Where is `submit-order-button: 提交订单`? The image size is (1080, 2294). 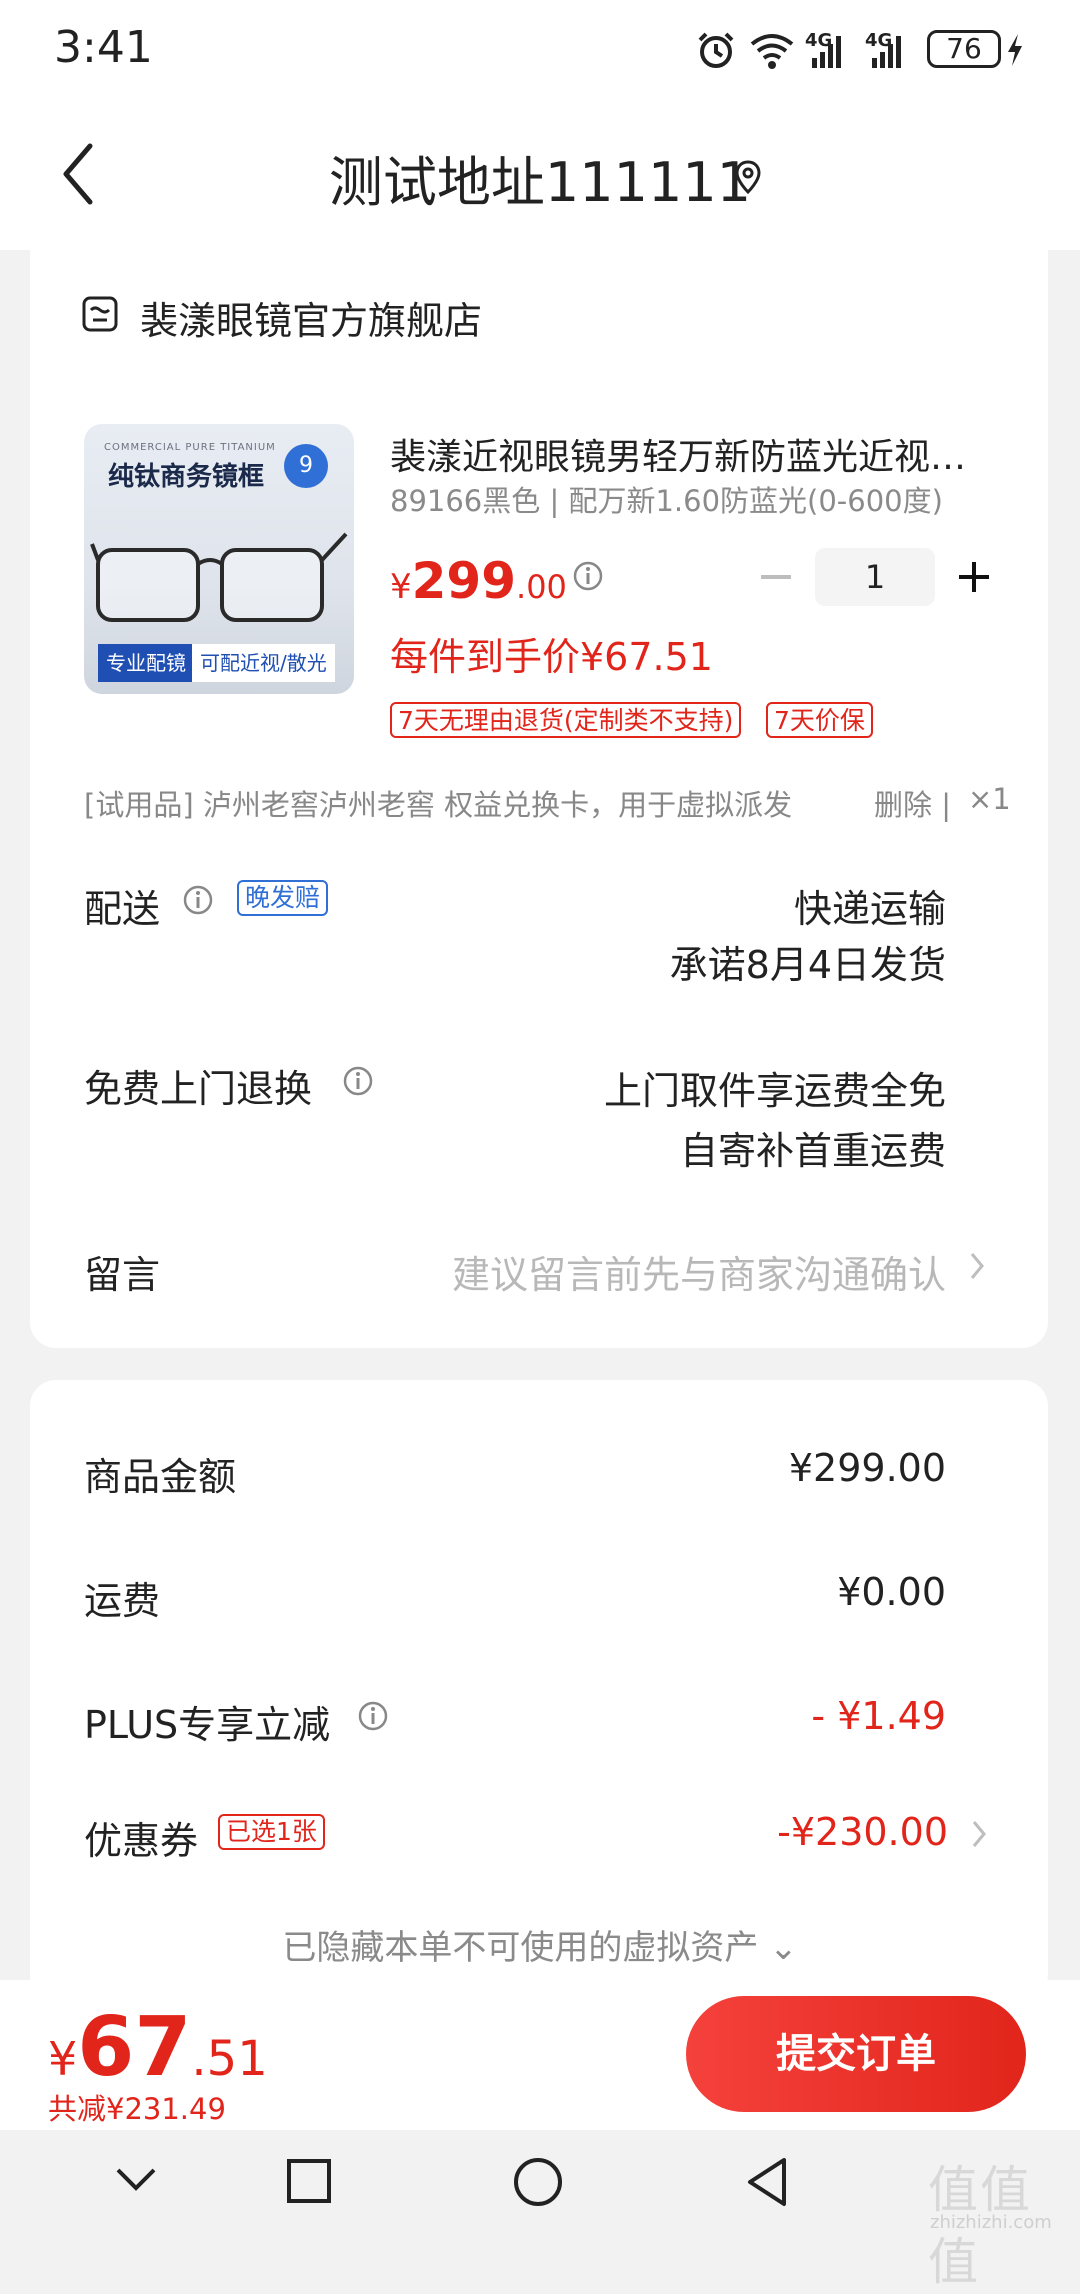 submit-order-button: 提交订单 is located at coordinates (856, 2054).